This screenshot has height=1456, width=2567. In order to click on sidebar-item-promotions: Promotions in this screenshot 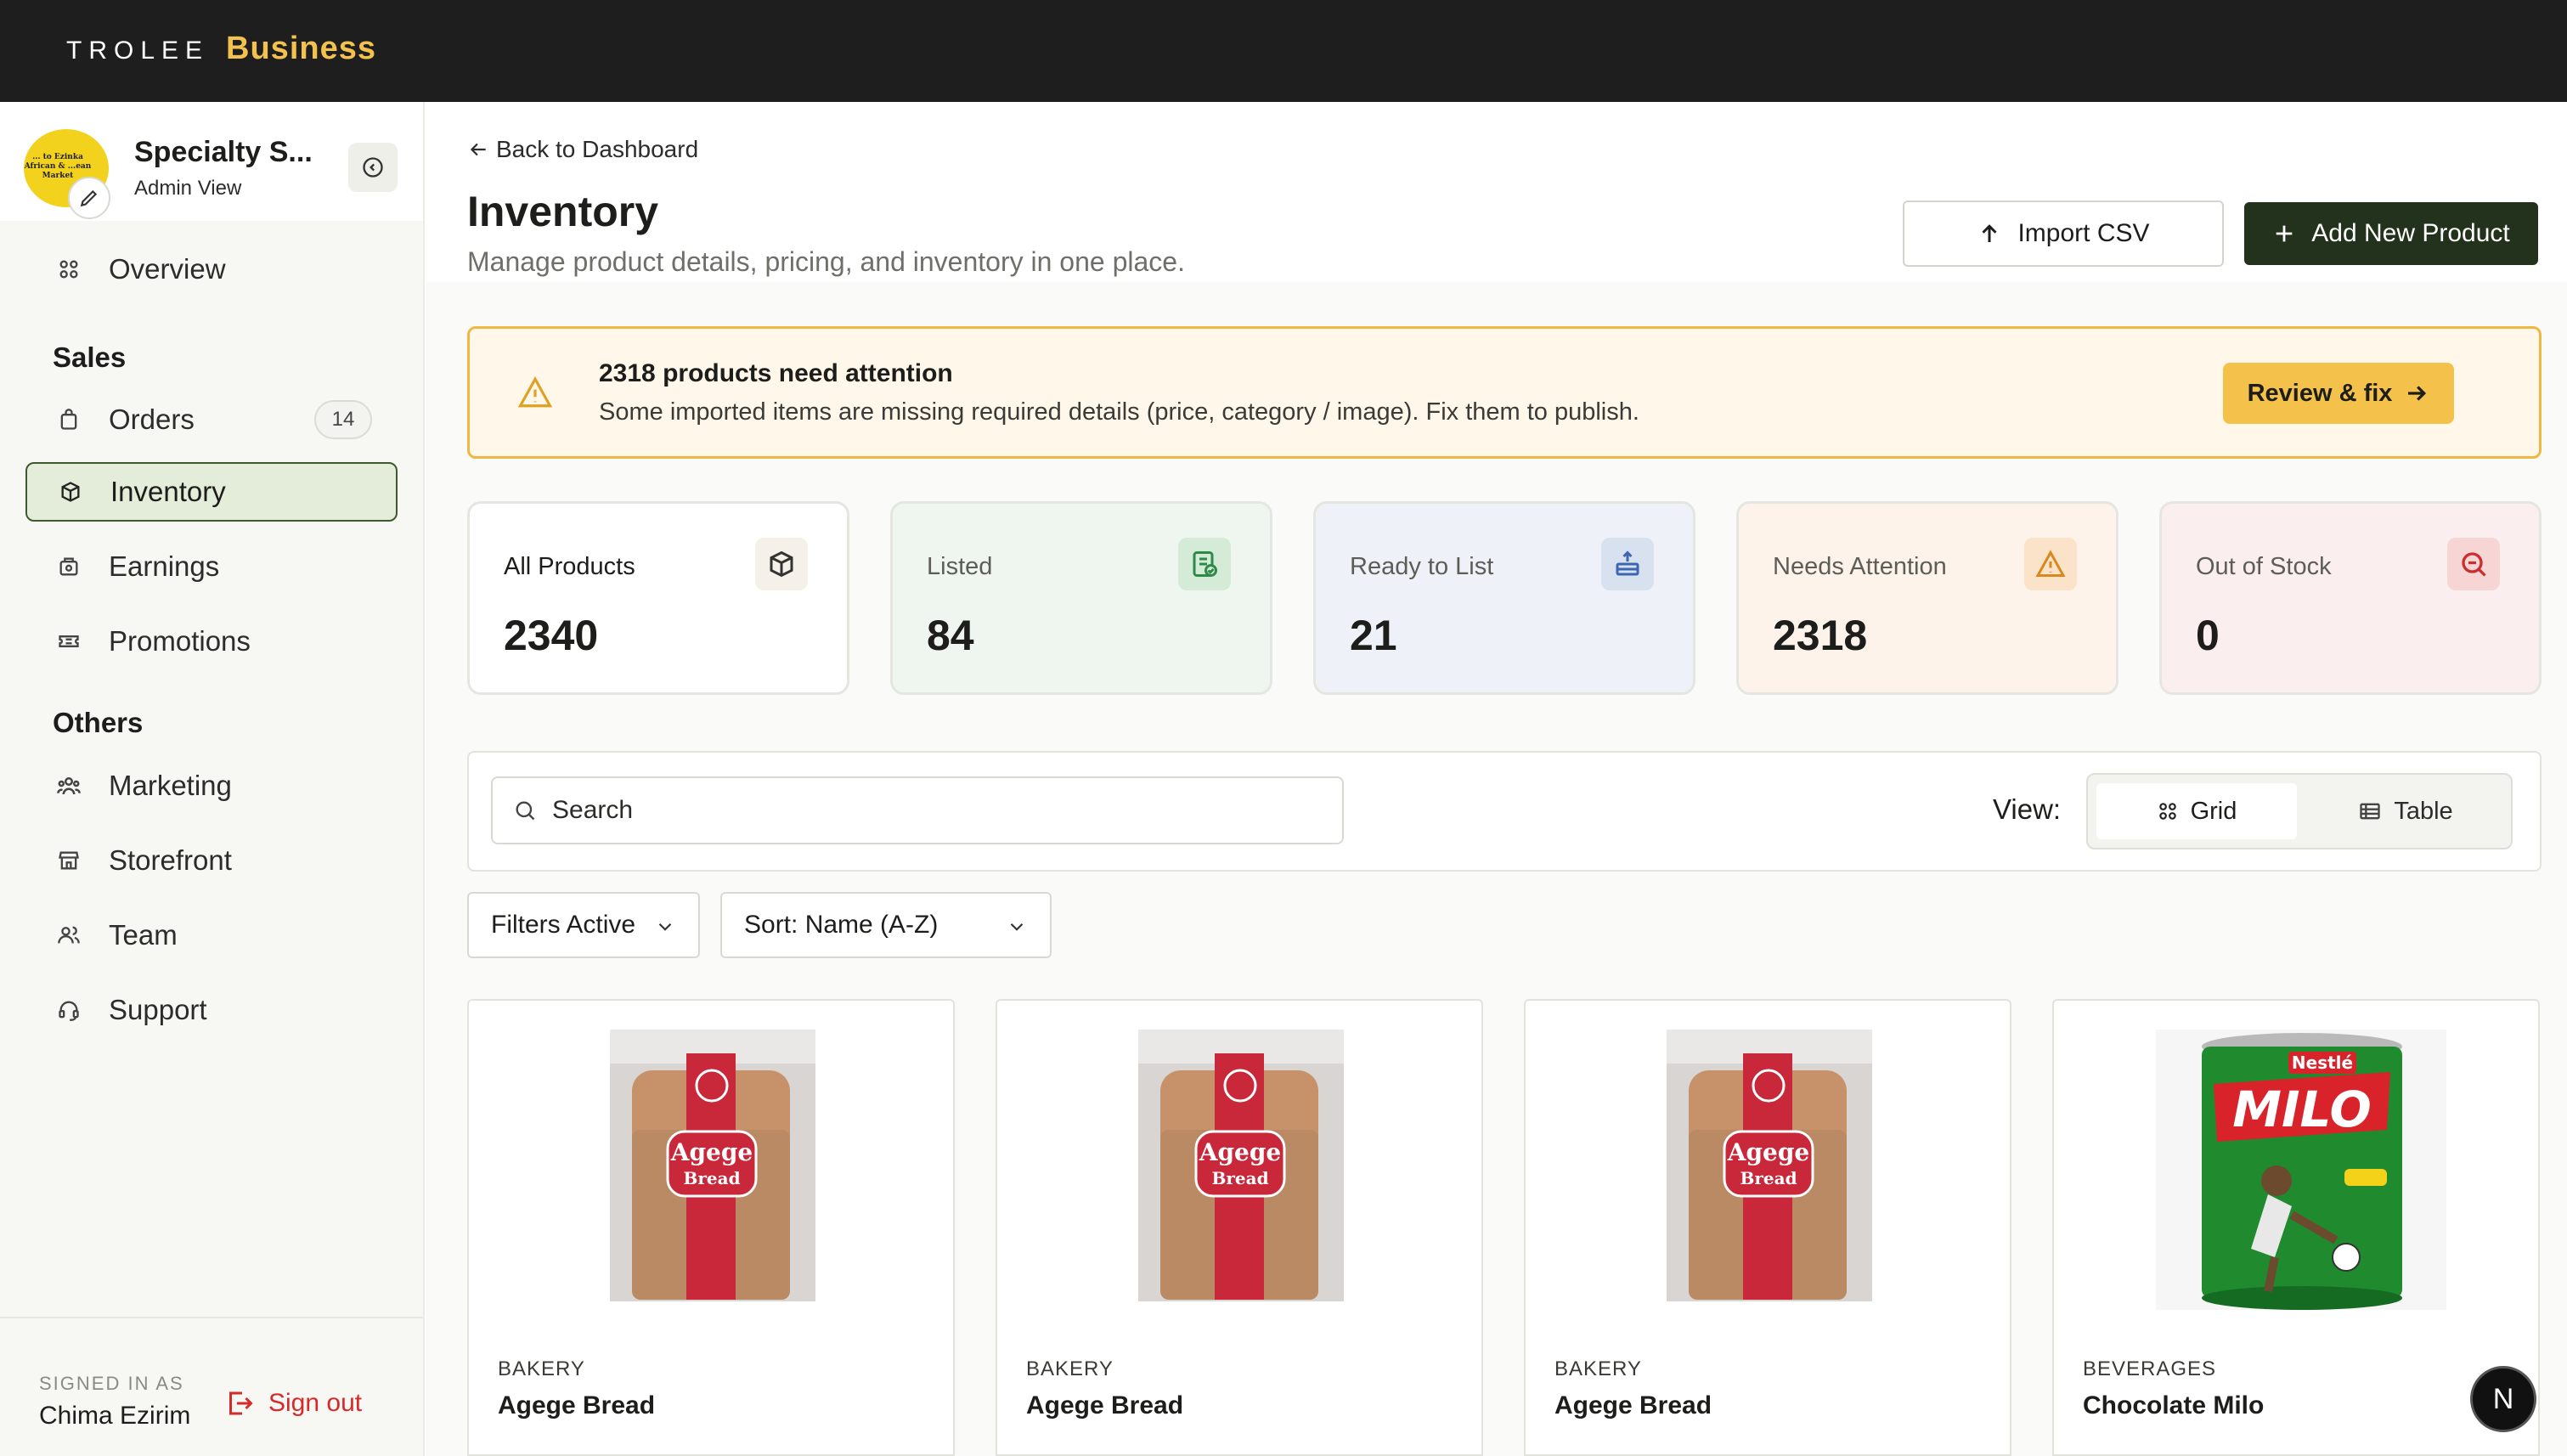, I will do `click(211, 641)`.